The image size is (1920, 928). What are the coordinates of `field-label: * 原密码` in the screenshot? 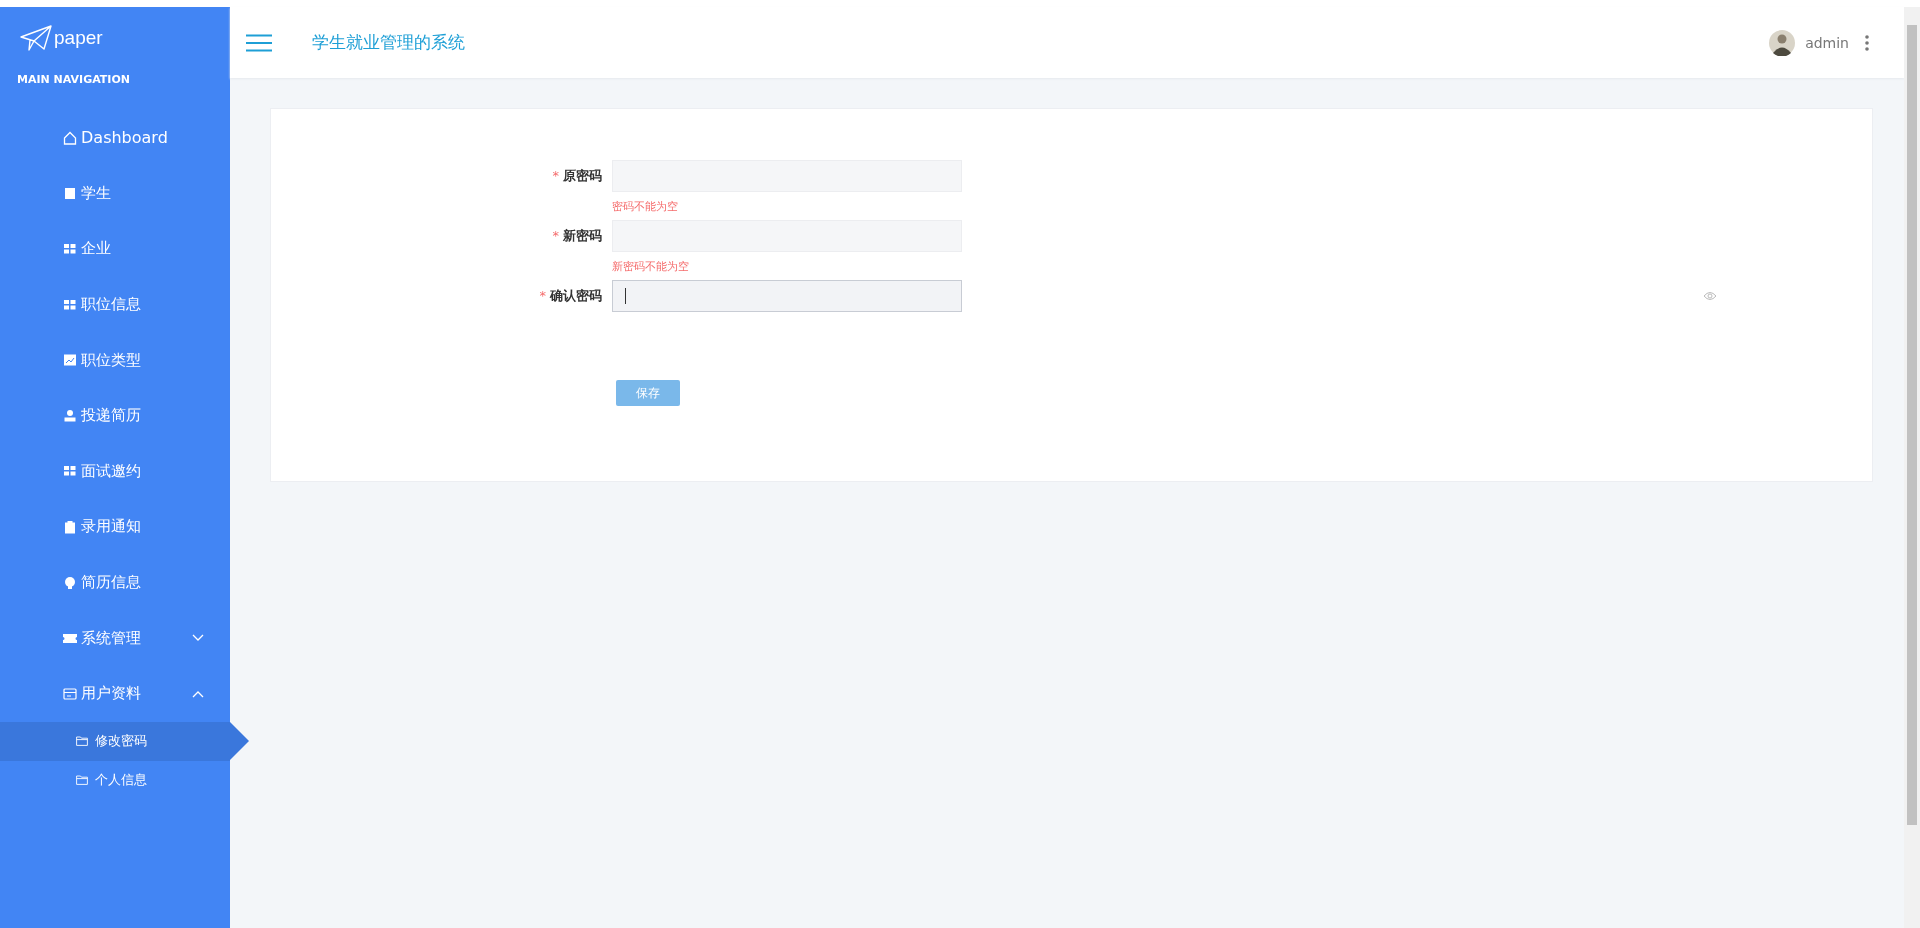 It's located at (577, 176).